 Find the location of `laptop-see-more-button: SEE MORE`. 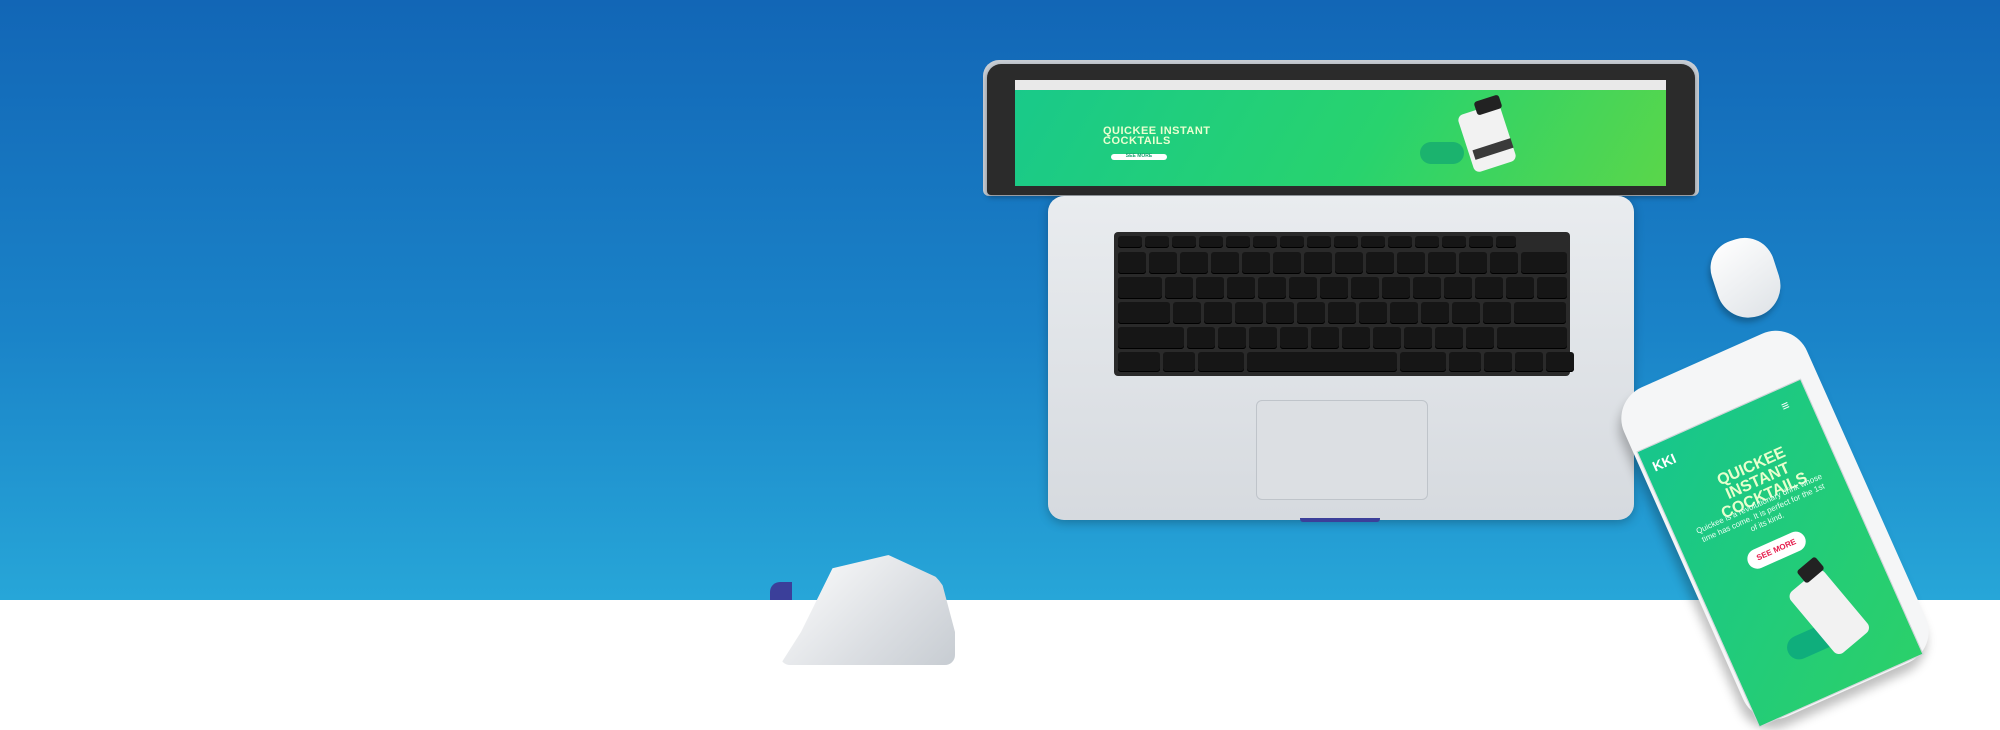

laptop-see-more-button: SEE MORE is located at coordinates (1139, 156).